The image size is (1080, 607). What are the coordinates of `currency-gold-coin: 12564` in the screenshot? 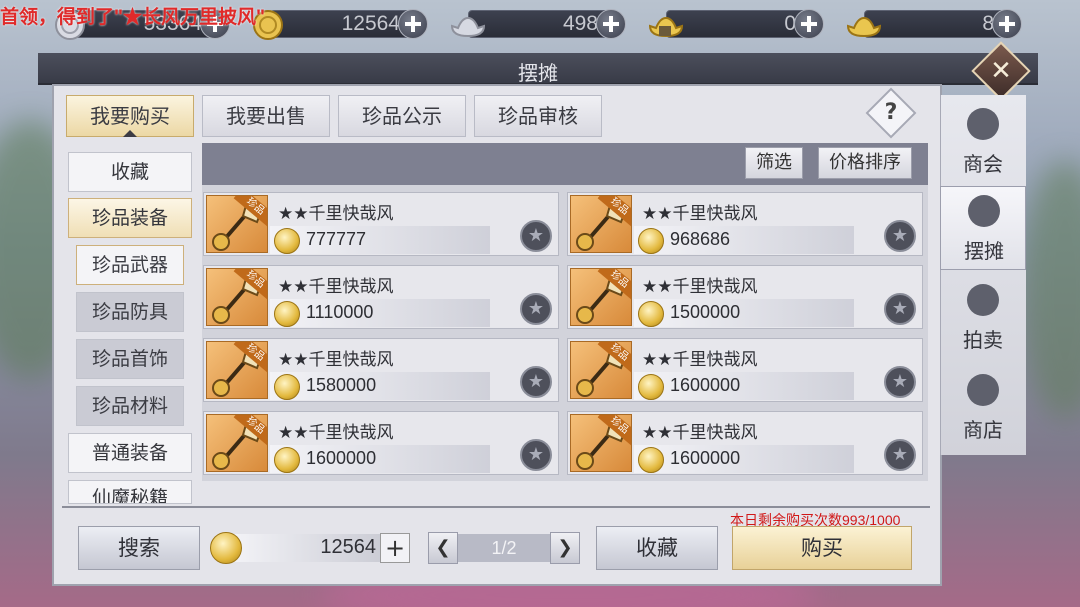 It's located at (342, 24).